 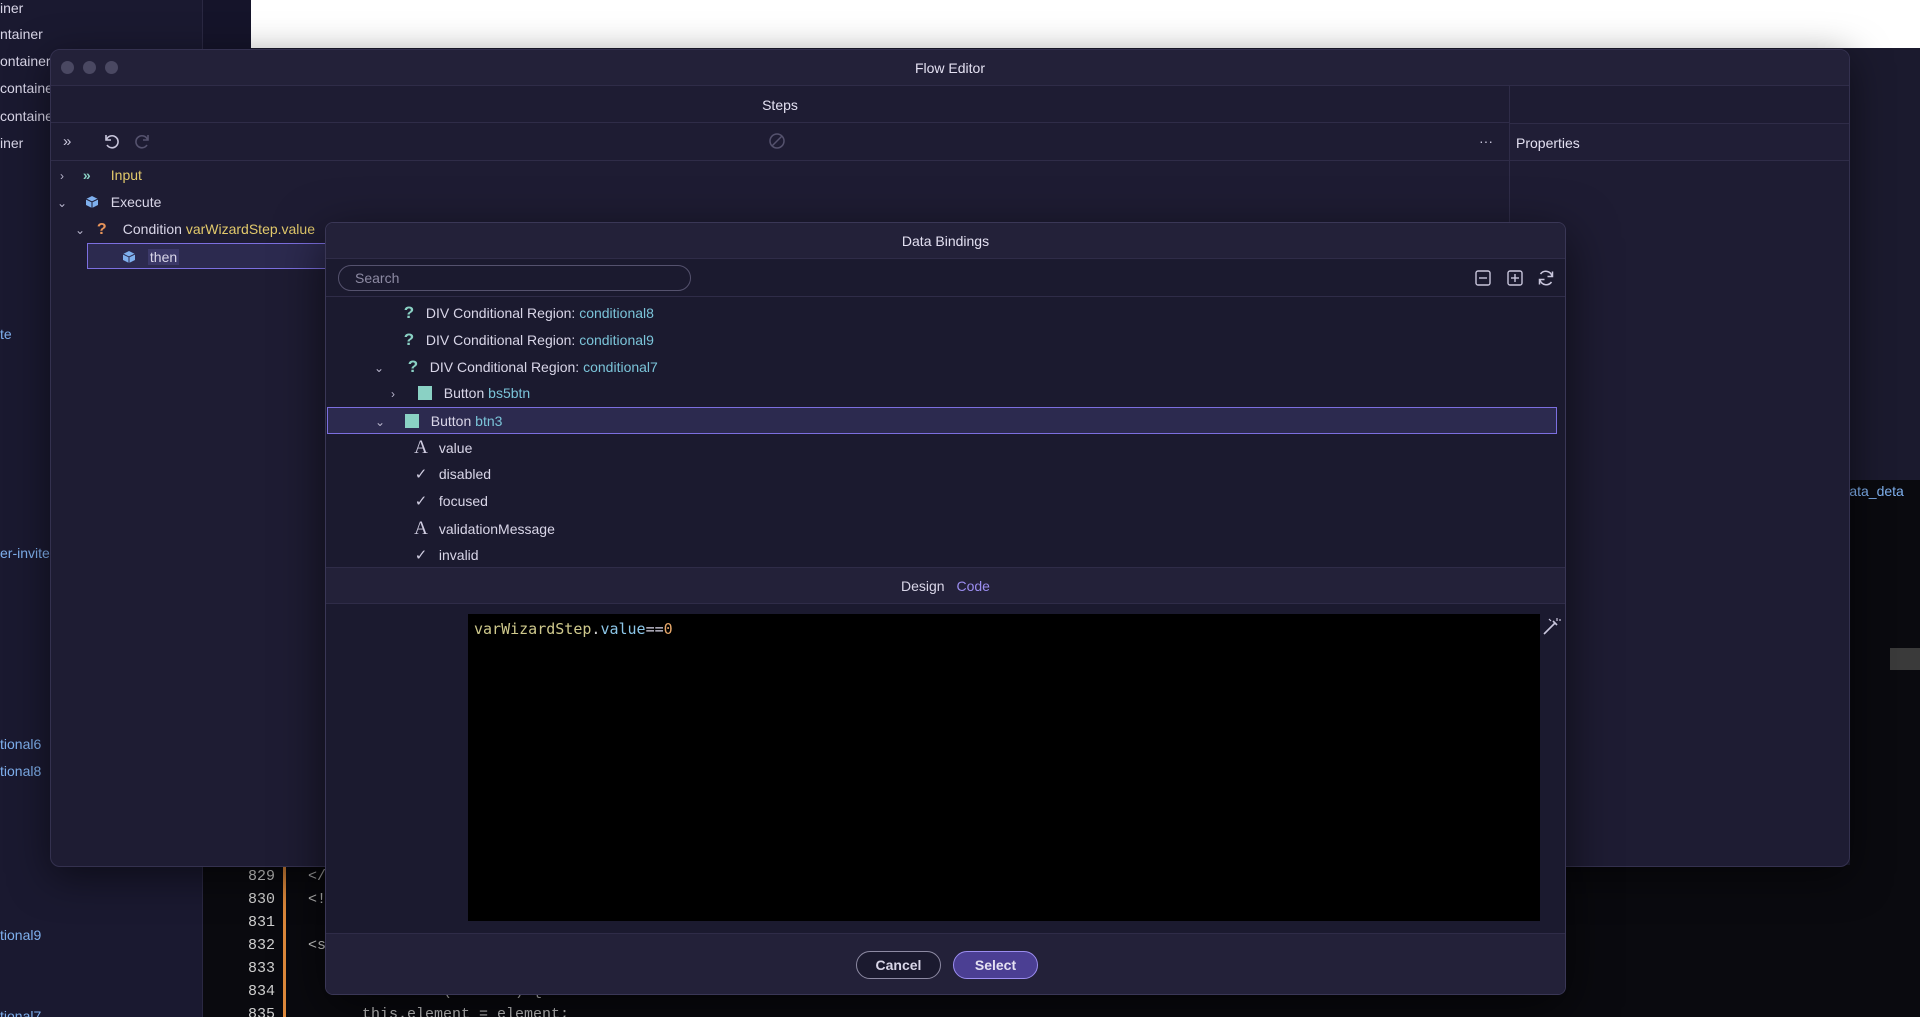 I want to click on step-label: Condition, so click(x=152, y=229).